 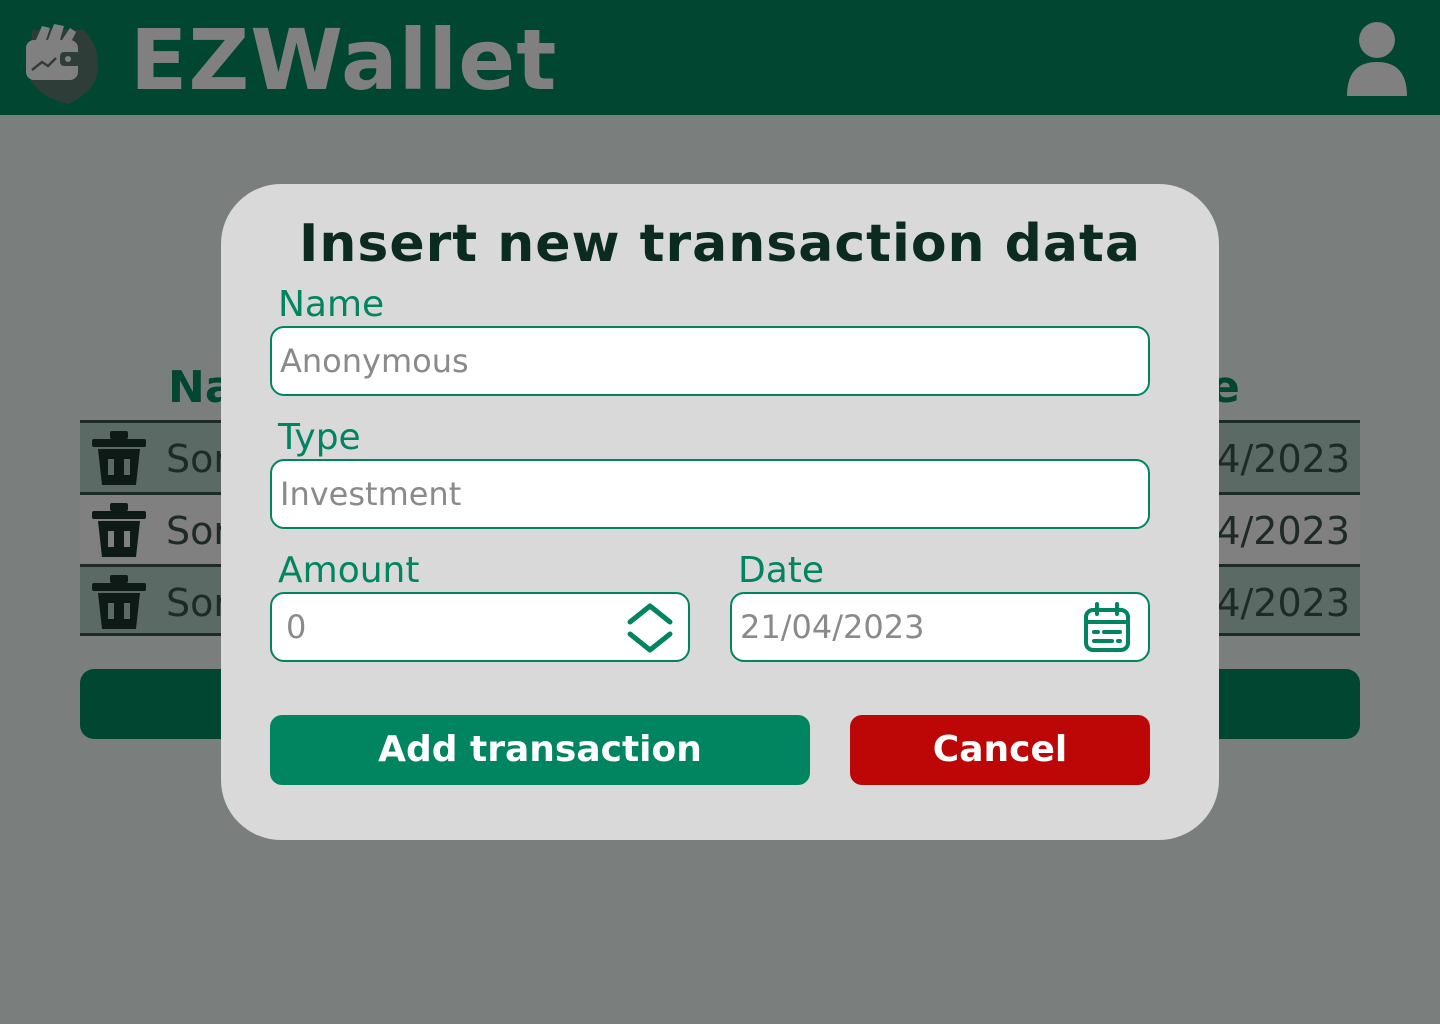 I want to click on name-field, so click(x=710, y=361).